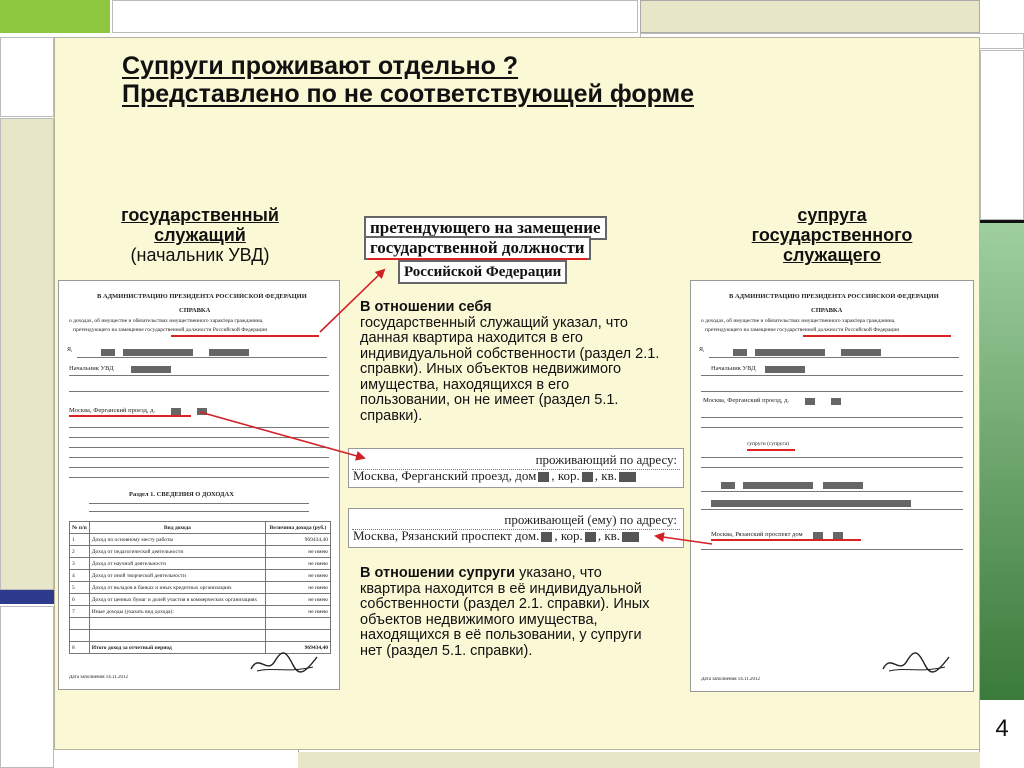  I want to click on arrow-to-stamp, so click(352, 300).